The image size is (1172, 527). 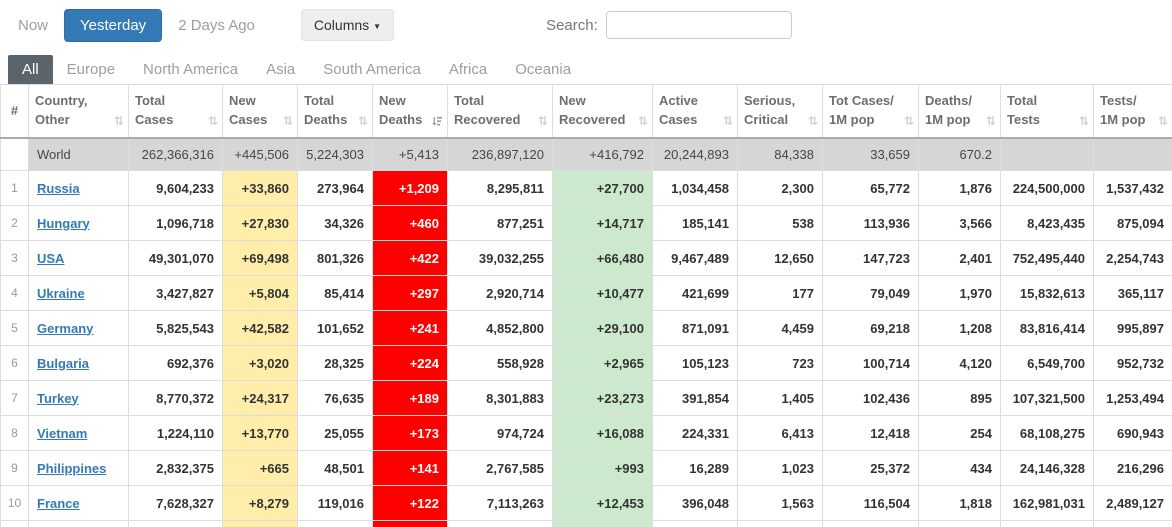 I want to click on cell-new-cases: +5,804, so click(x=260, y=293).